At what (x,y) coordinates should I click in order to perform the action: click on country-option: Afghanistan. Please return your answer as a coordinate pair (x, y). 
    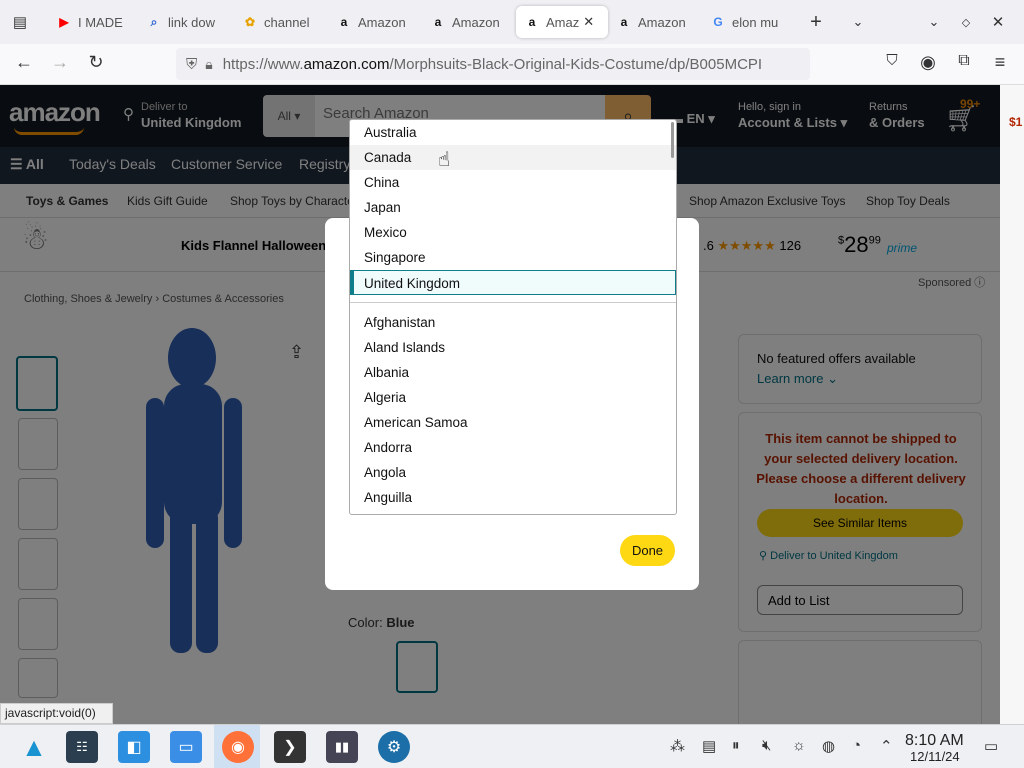
    Looking at the image, I should click on (513, 322).